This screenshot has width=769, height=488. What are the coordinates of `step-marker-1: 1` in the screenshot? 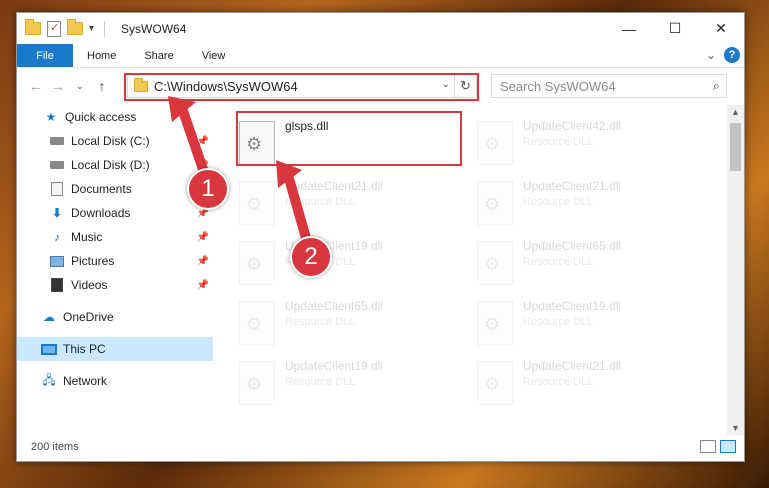 It's located at (208, 189).